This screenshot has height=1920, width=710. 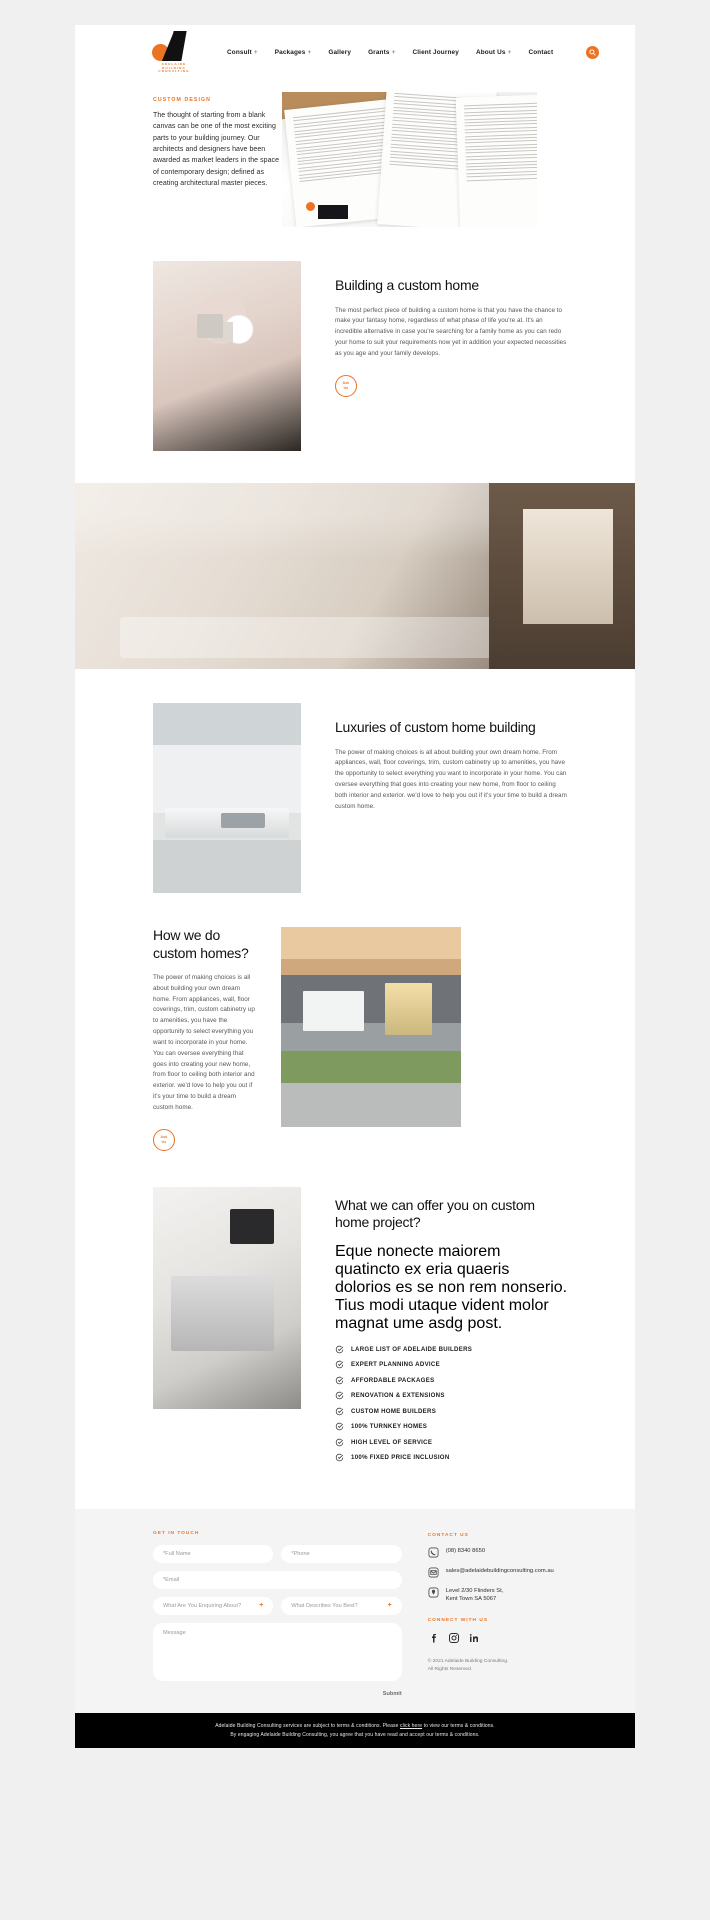 What do you see at coordinates (176, 1533) in the screenshot?
I see `form-eyebrow: GET IN TOUCH` at bounding box center [176, 1533].